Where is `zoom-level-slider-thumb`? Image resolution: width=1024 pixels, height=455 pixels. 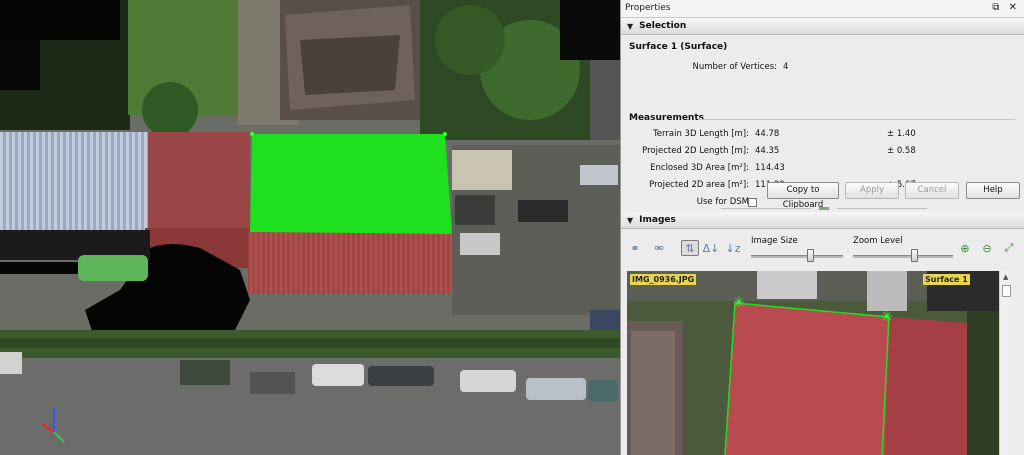 zoom-level-slider-thumb is located at coordinates (914, 255).